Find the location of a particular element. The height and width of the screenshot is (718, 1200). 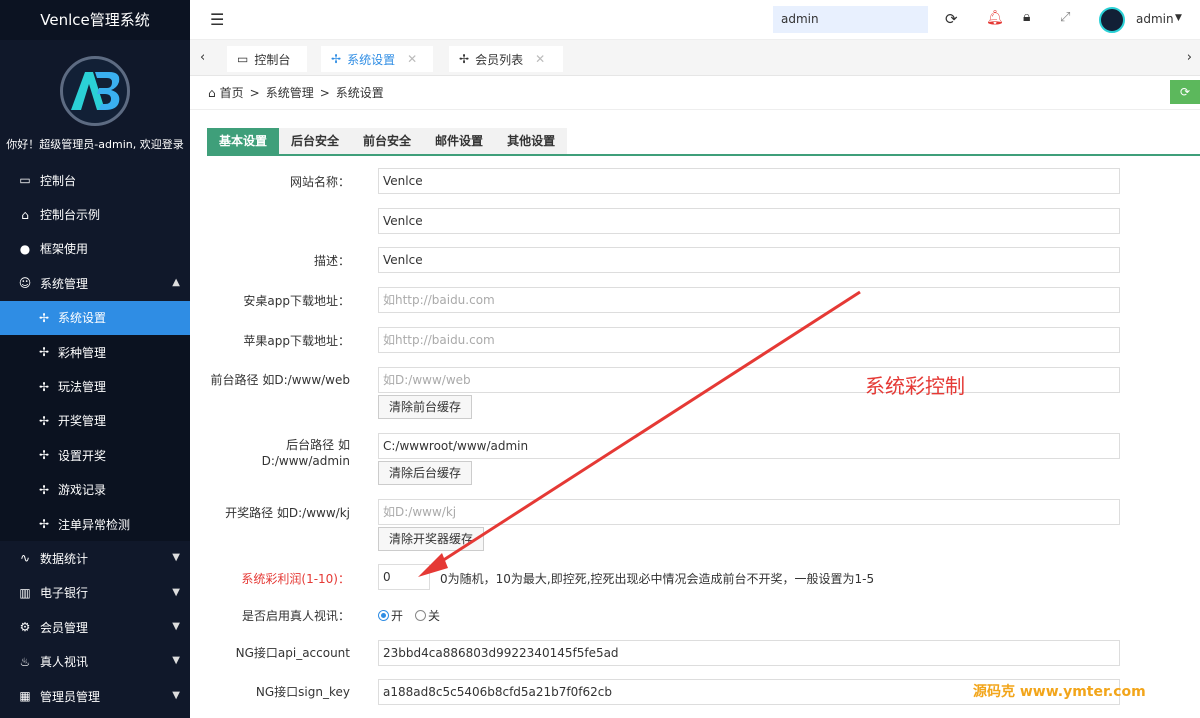

user-icon: ☺ is located at coordinates (25, 283).